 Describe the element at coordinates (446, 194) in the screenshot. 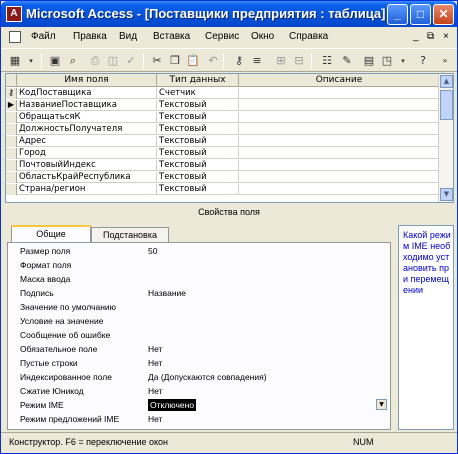

I see `scroll-down-icon: ▼` at that location.